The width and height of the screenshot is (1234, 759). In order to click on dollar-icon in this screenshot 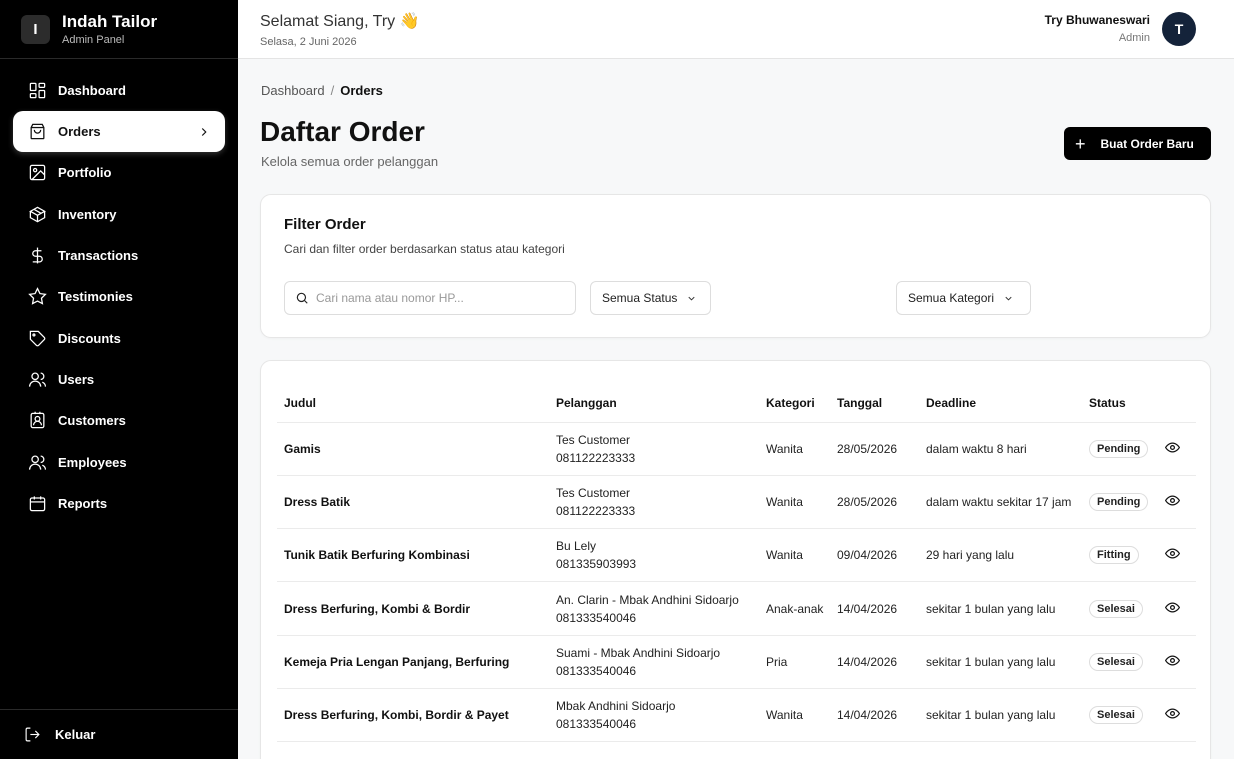, I will do `click(37, 255)`.